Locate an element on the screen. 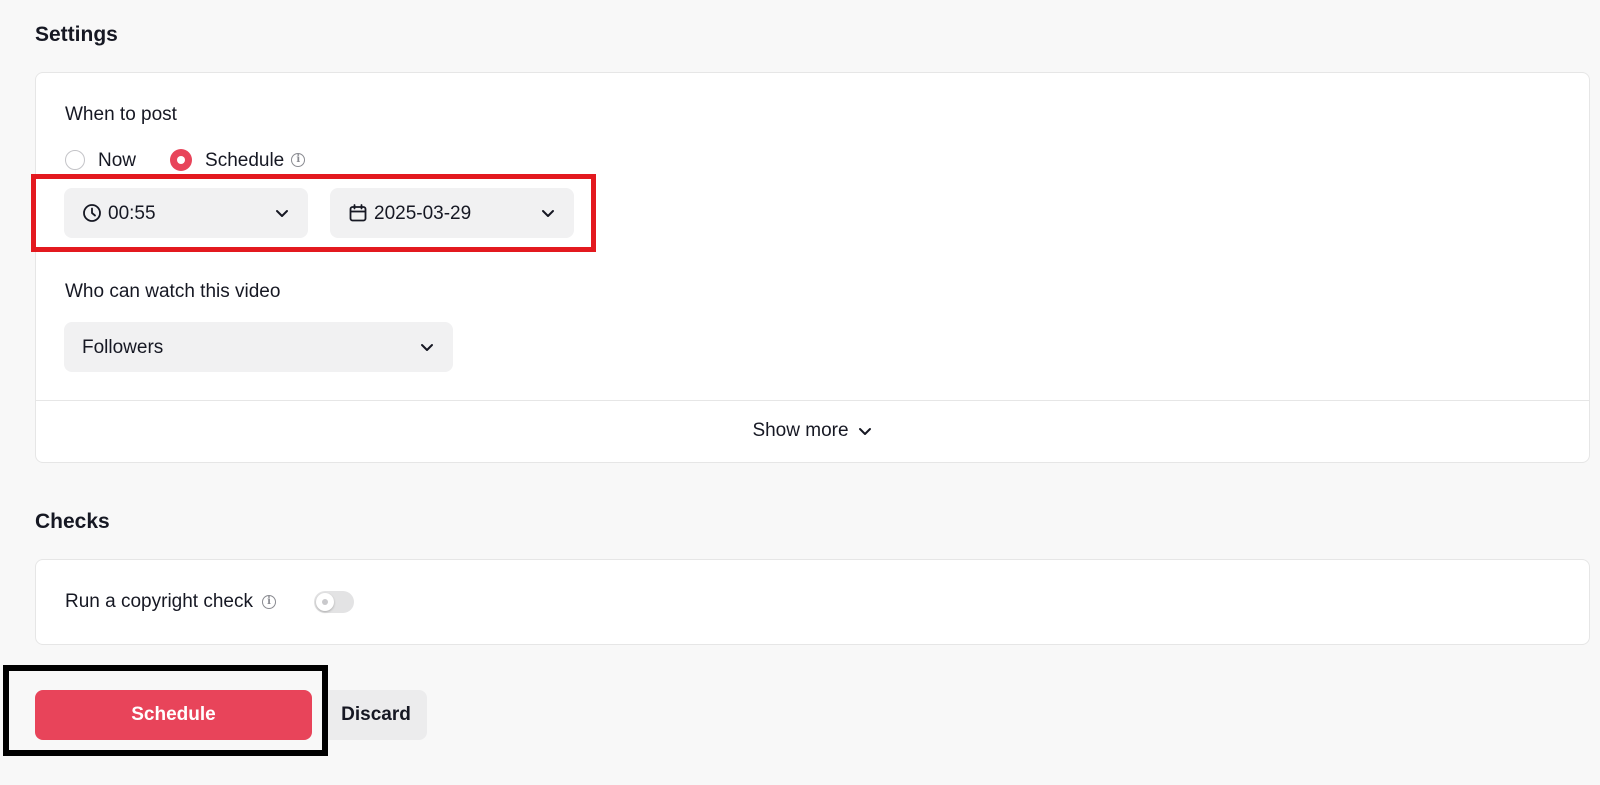  toggle-knob is located at coordinates (325, 602).